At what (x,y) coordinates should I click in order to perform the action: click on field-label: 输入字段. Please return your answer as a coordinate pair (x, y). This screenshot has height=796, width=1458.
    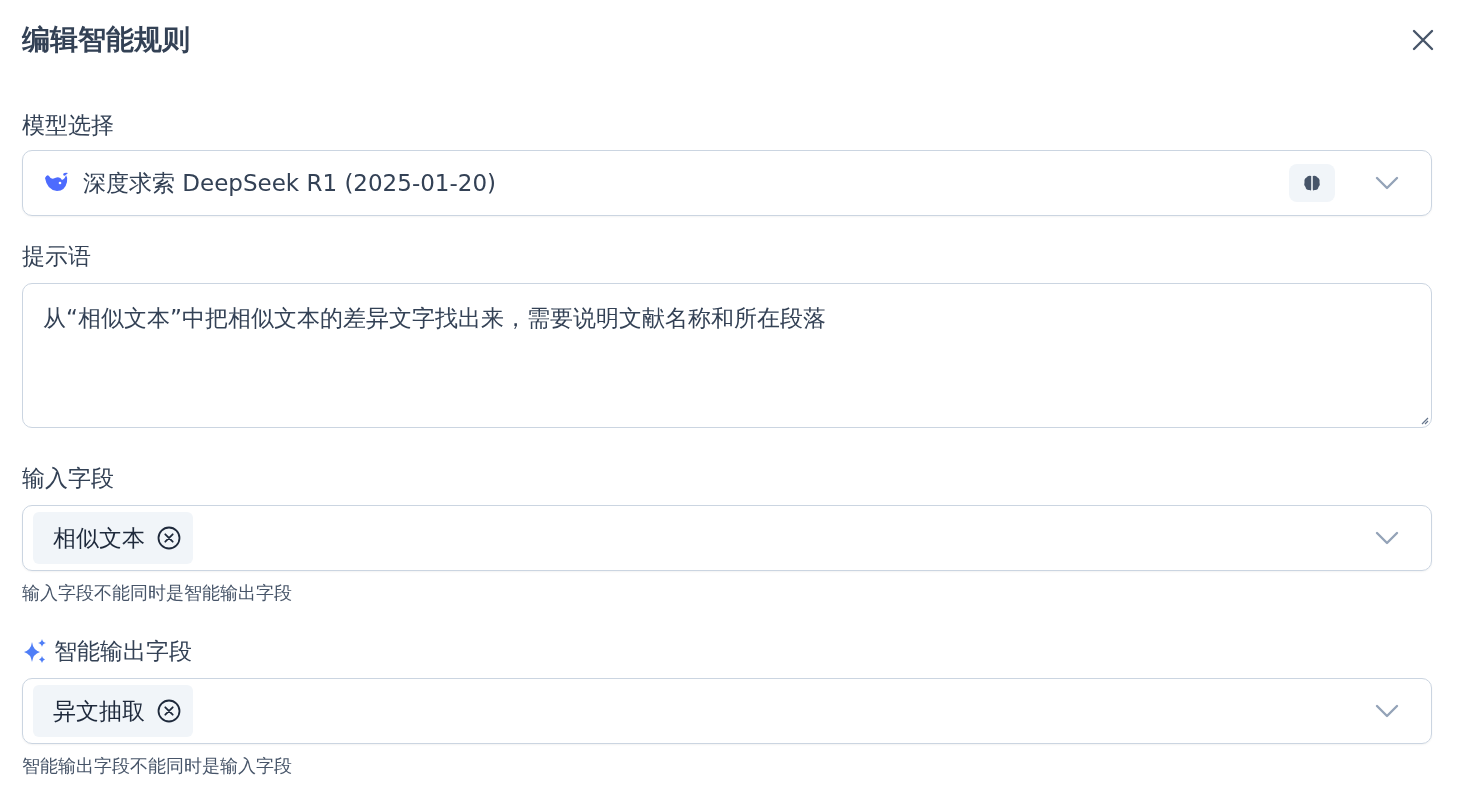
    Looking at the image, I should click on (68, 478).